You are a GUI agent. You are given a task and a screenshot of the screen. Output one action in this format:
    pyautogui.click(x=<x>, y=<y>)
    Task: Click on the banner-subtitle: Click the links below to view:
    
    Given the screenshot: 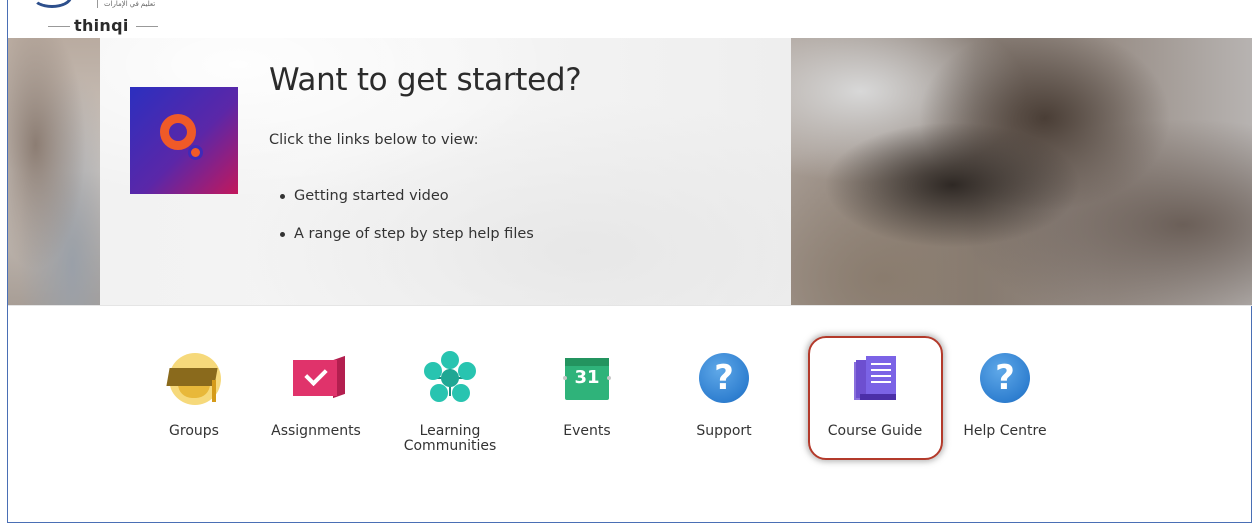 What is the action you would take?
    pyautogui.click(x=374, y=140)
    